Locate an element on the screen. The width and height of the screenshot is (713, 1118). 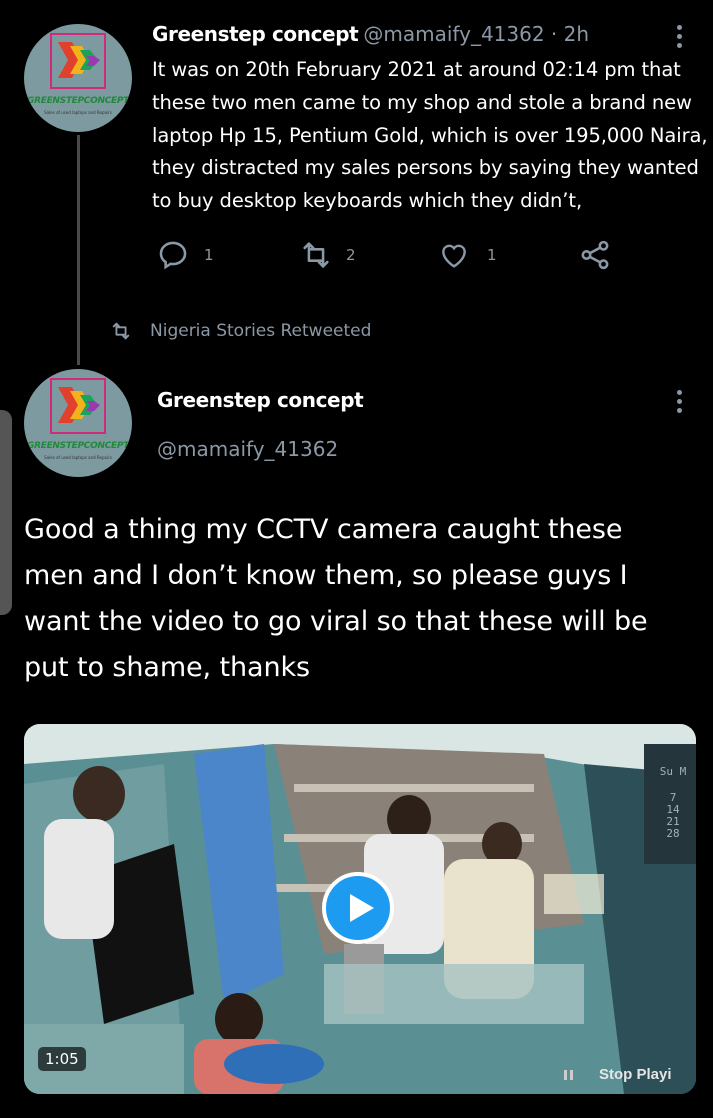
reply-button: 1 is located at coordinates (185, 255).